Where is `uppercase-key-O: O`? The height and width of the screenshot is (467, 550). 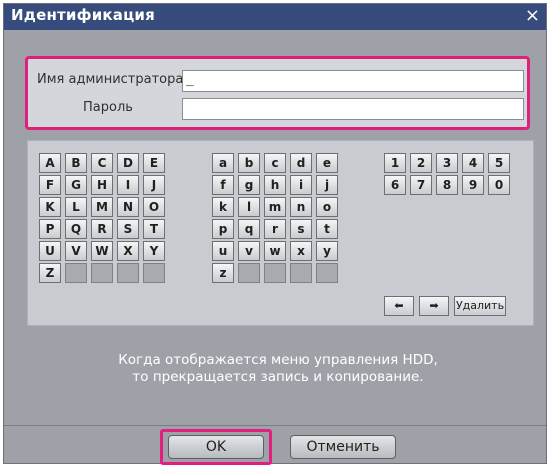
uppercase-key-O: O is located at coordinates (154, 207).